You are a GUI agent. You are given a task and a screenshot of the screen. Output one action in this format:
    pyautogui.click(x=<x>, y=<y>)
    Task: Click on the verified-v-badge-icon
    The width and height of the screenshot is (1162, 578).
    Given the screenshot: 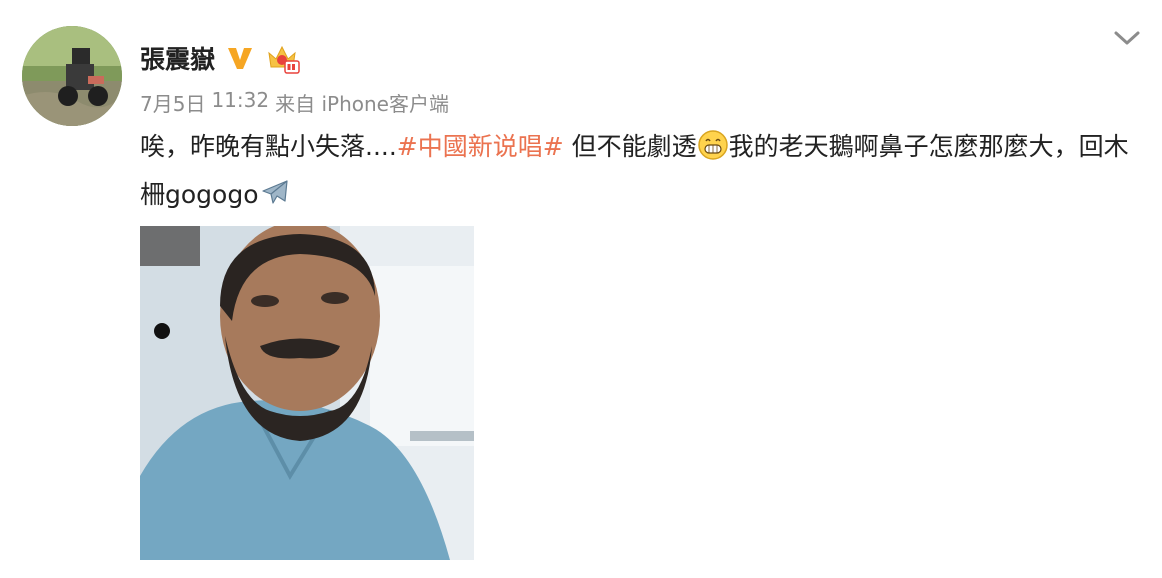 What is the action you would take?
    pyautogui.click(x=240, y=58)
    